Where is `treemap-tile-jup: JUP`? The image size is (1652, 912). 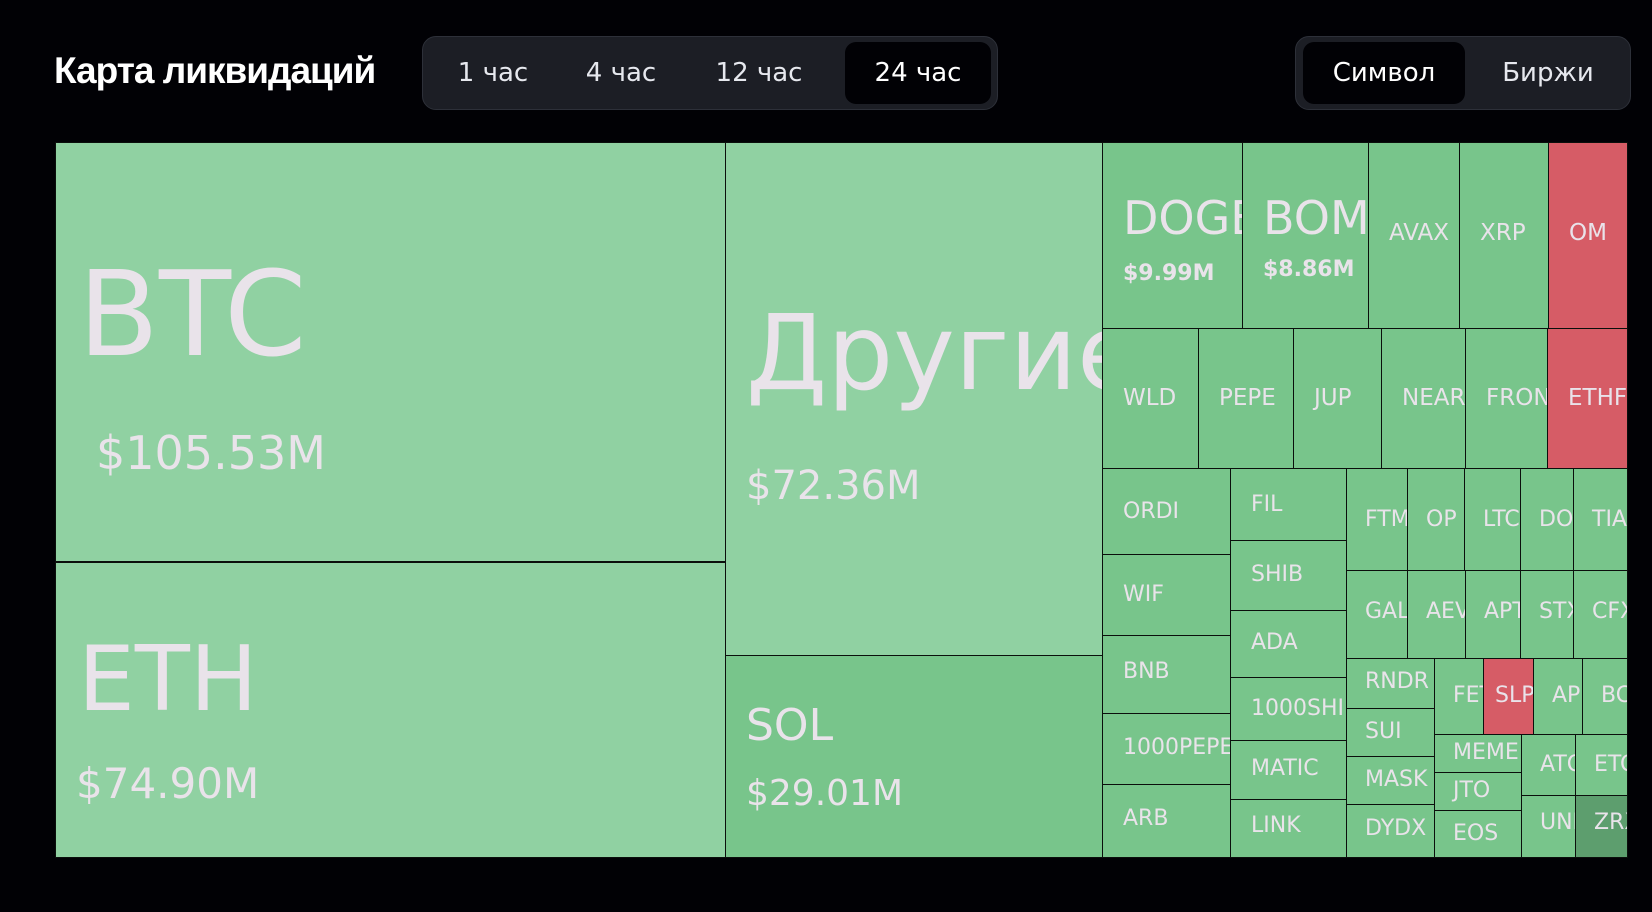
treemap-tile-jup: JUP is located at coordinates (1337, 398).